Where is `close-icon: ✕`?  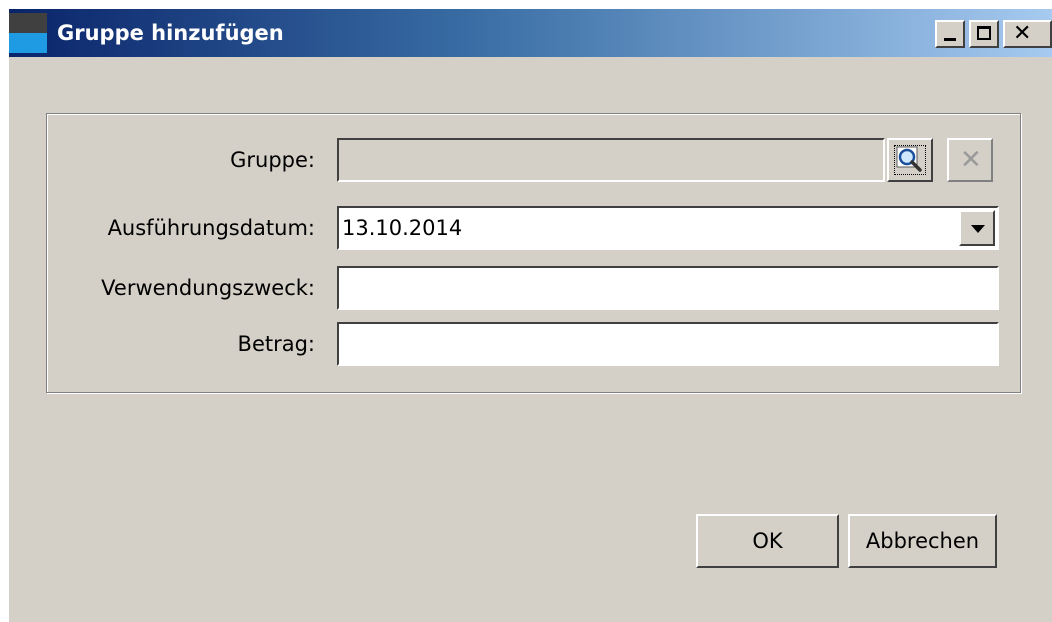 close-icon: ✕ is located at coordinates (1022, 33).